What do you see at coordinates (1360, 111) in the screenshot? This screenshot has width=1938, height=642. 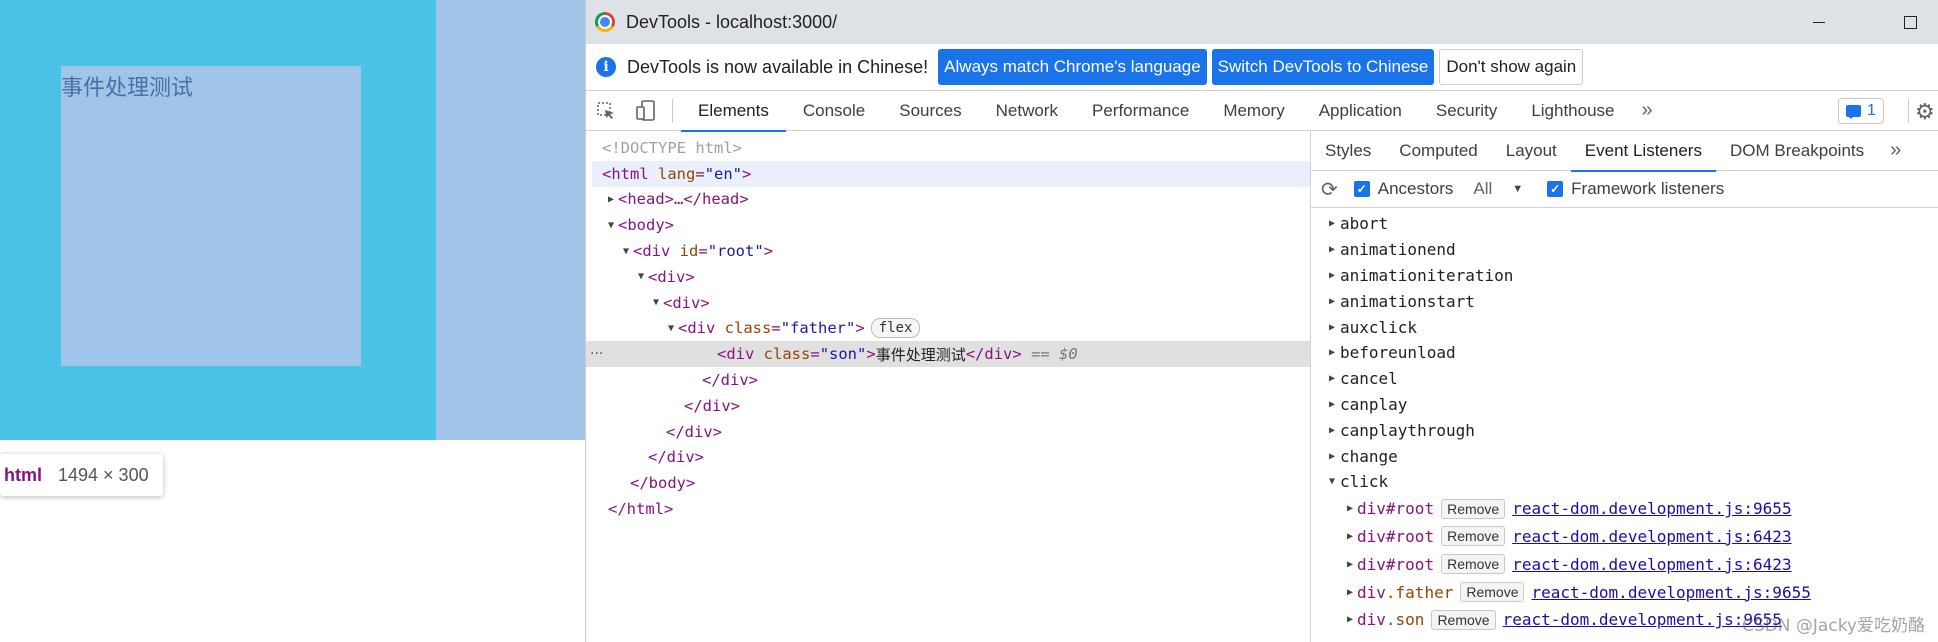 I see `tab-application: Application` at bounding box center [1360, 111].